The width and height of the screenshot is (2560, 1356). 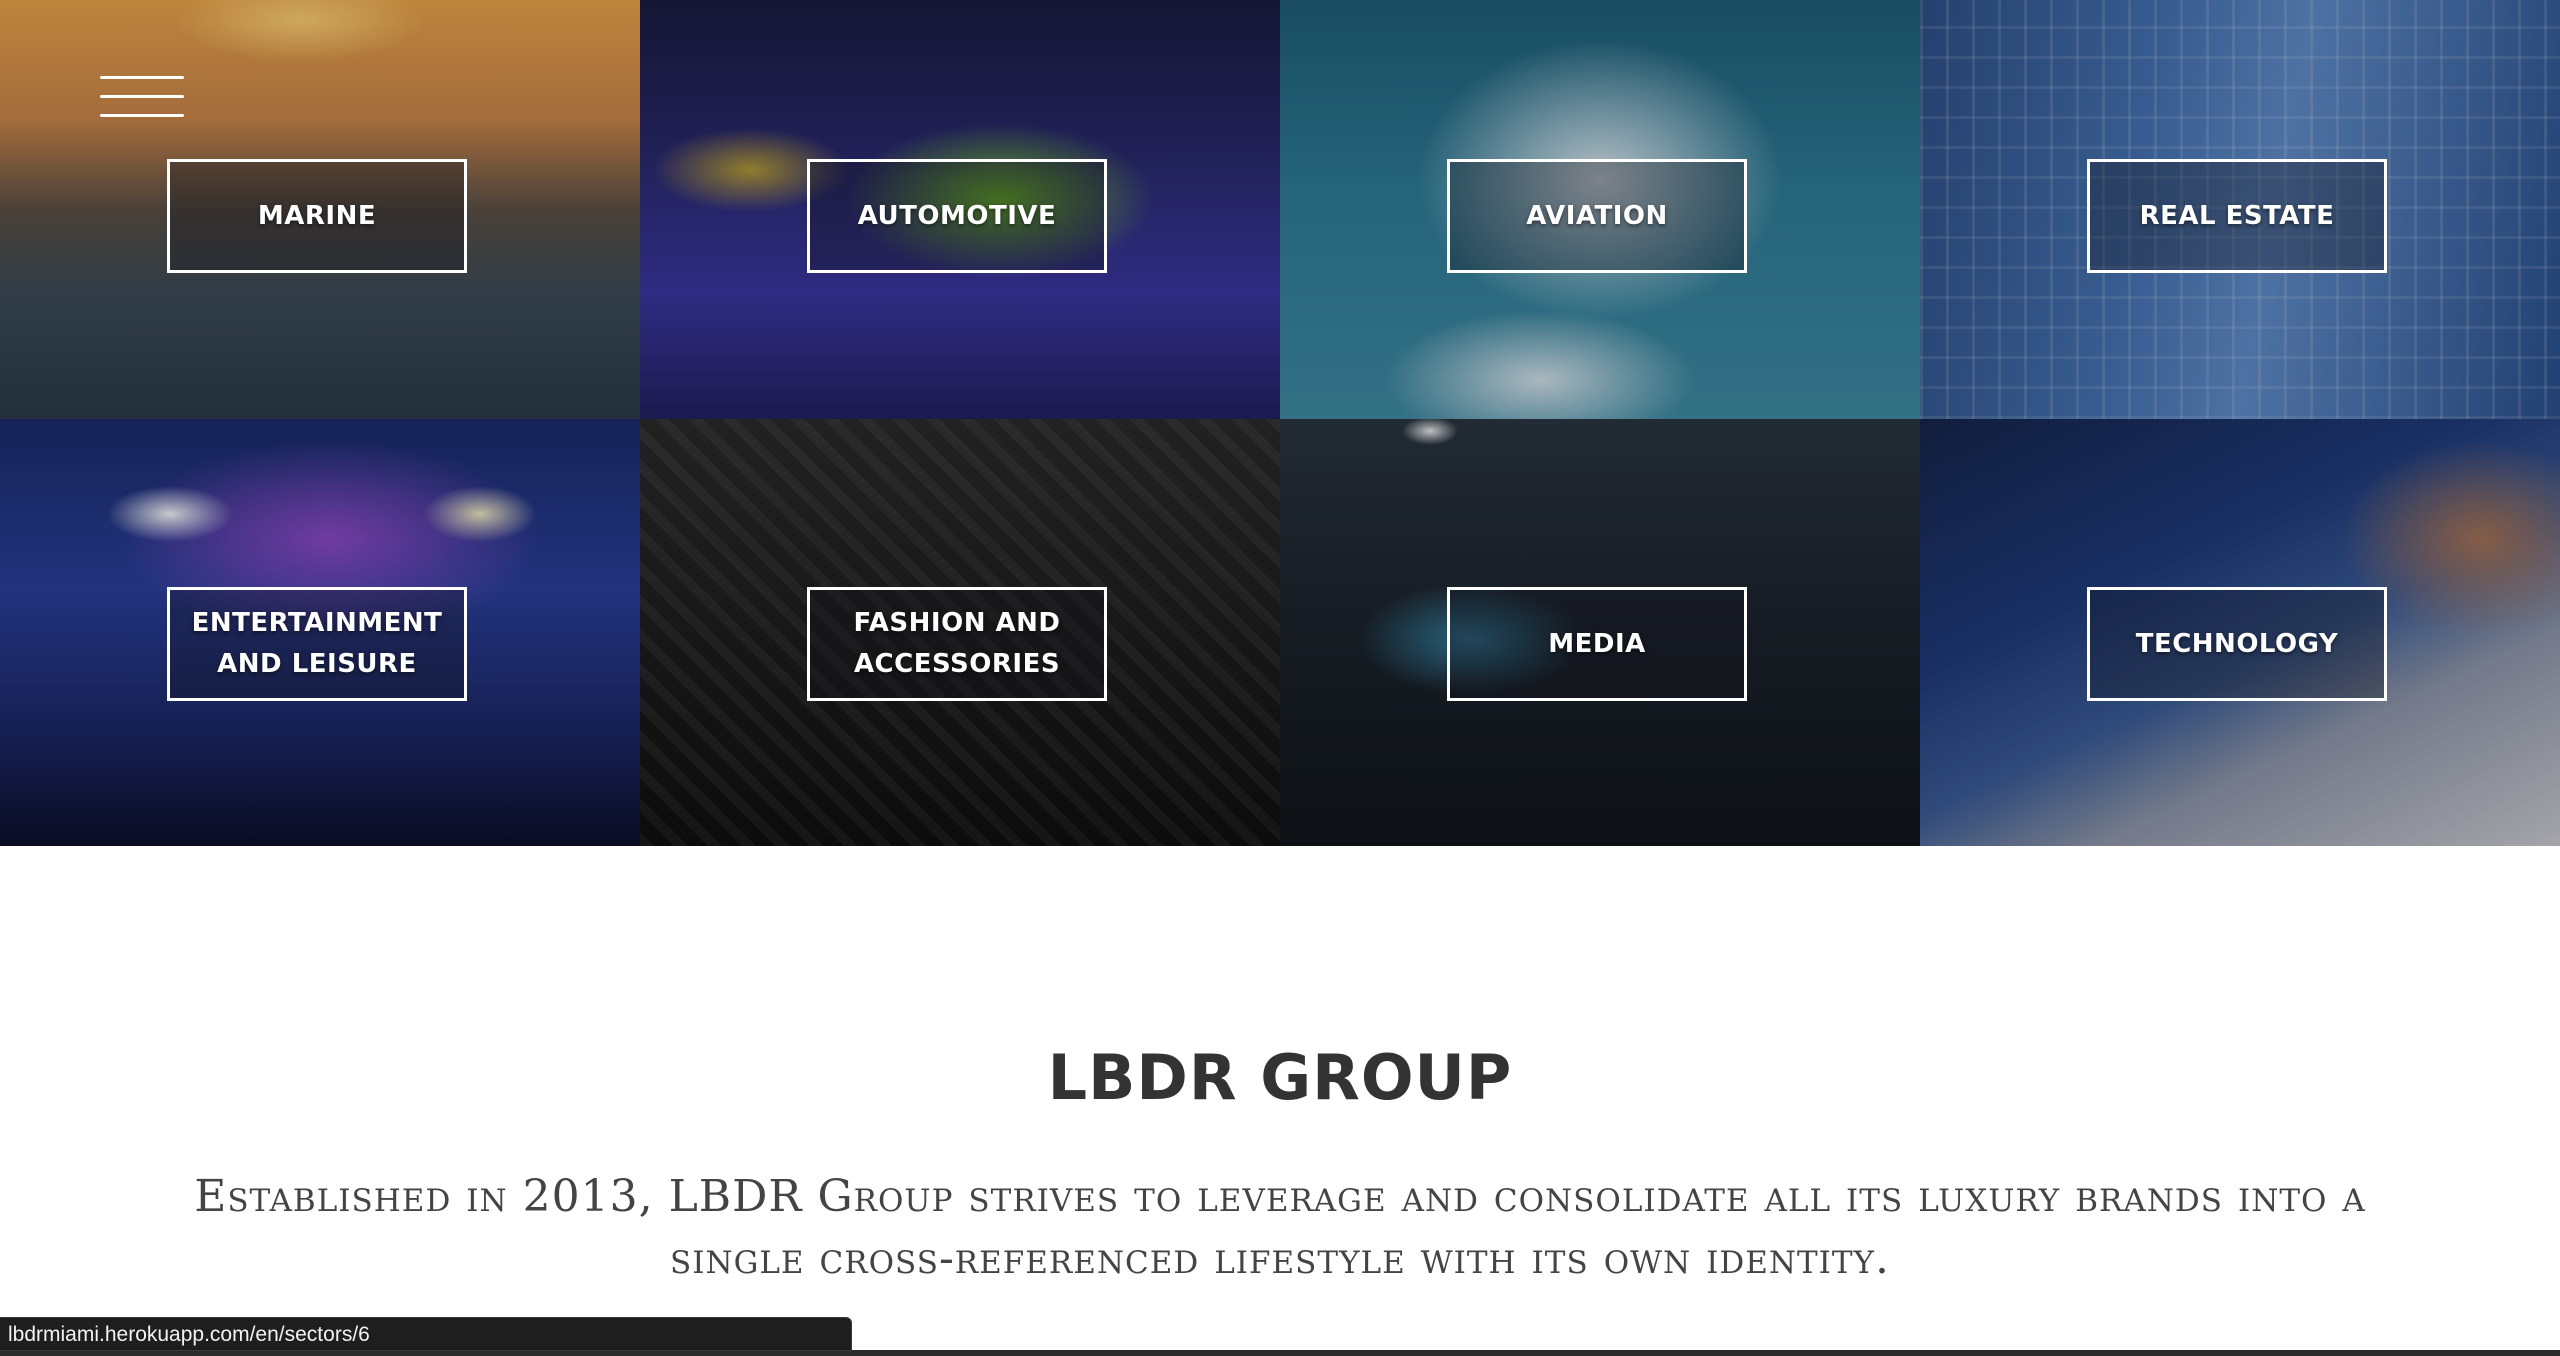 I want to click on sector-tile-entertainment: ENTERTAINMENT AND LEISURE, so click(x=320, y=632).